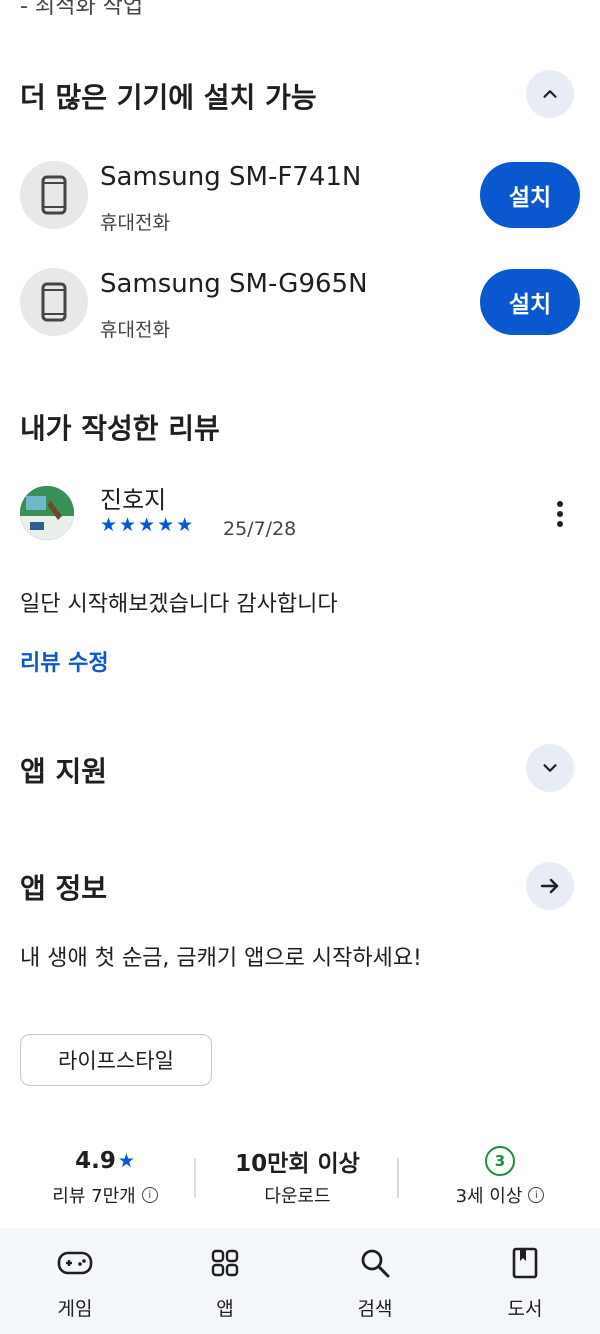 The height and width of the screenshot is (1334, 600). What do you see at coordinates (75, 1309) in the screenshot?
I see `nav-label: 게임` at bounding box center [75, 1309].